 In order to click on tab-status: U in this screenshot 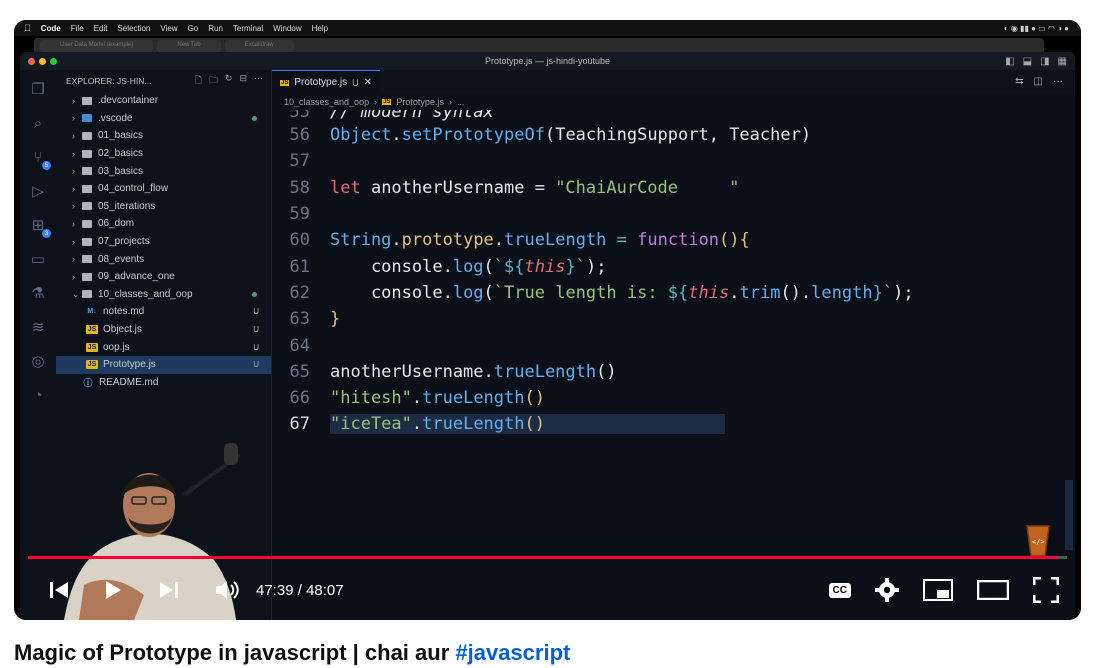, I will do `click(355, 82)`.